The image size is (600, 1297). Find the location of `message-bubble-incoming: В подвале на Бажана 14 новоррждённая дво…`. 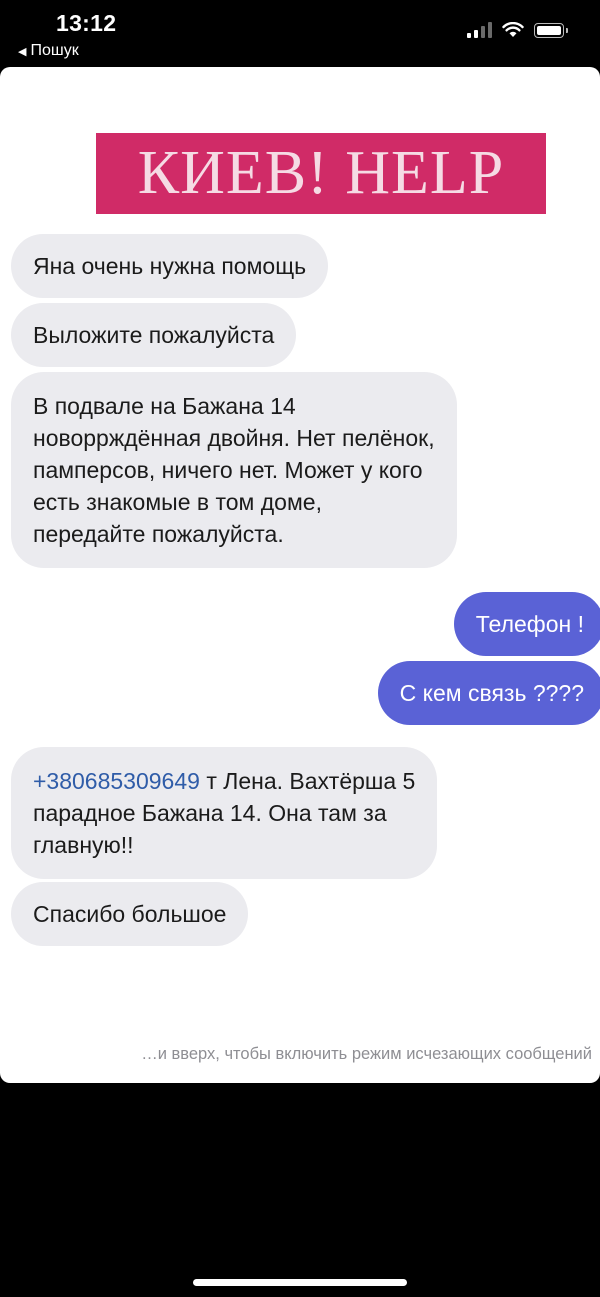

message-bubble-incoming: В подвале на Бажана 14 новоррждённая дво… is located at coordinates (234, 470).